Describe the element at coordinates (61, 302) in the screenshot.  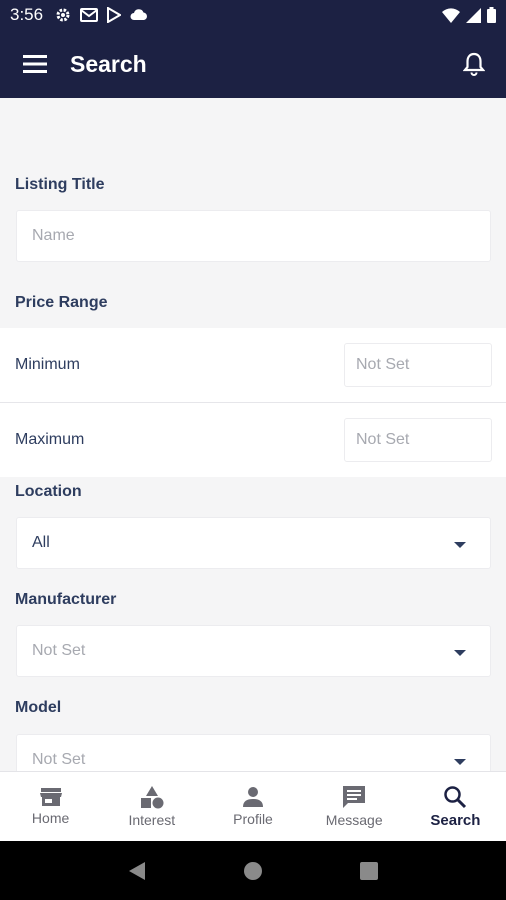
I see `price-range-label: Price Range` at that location.